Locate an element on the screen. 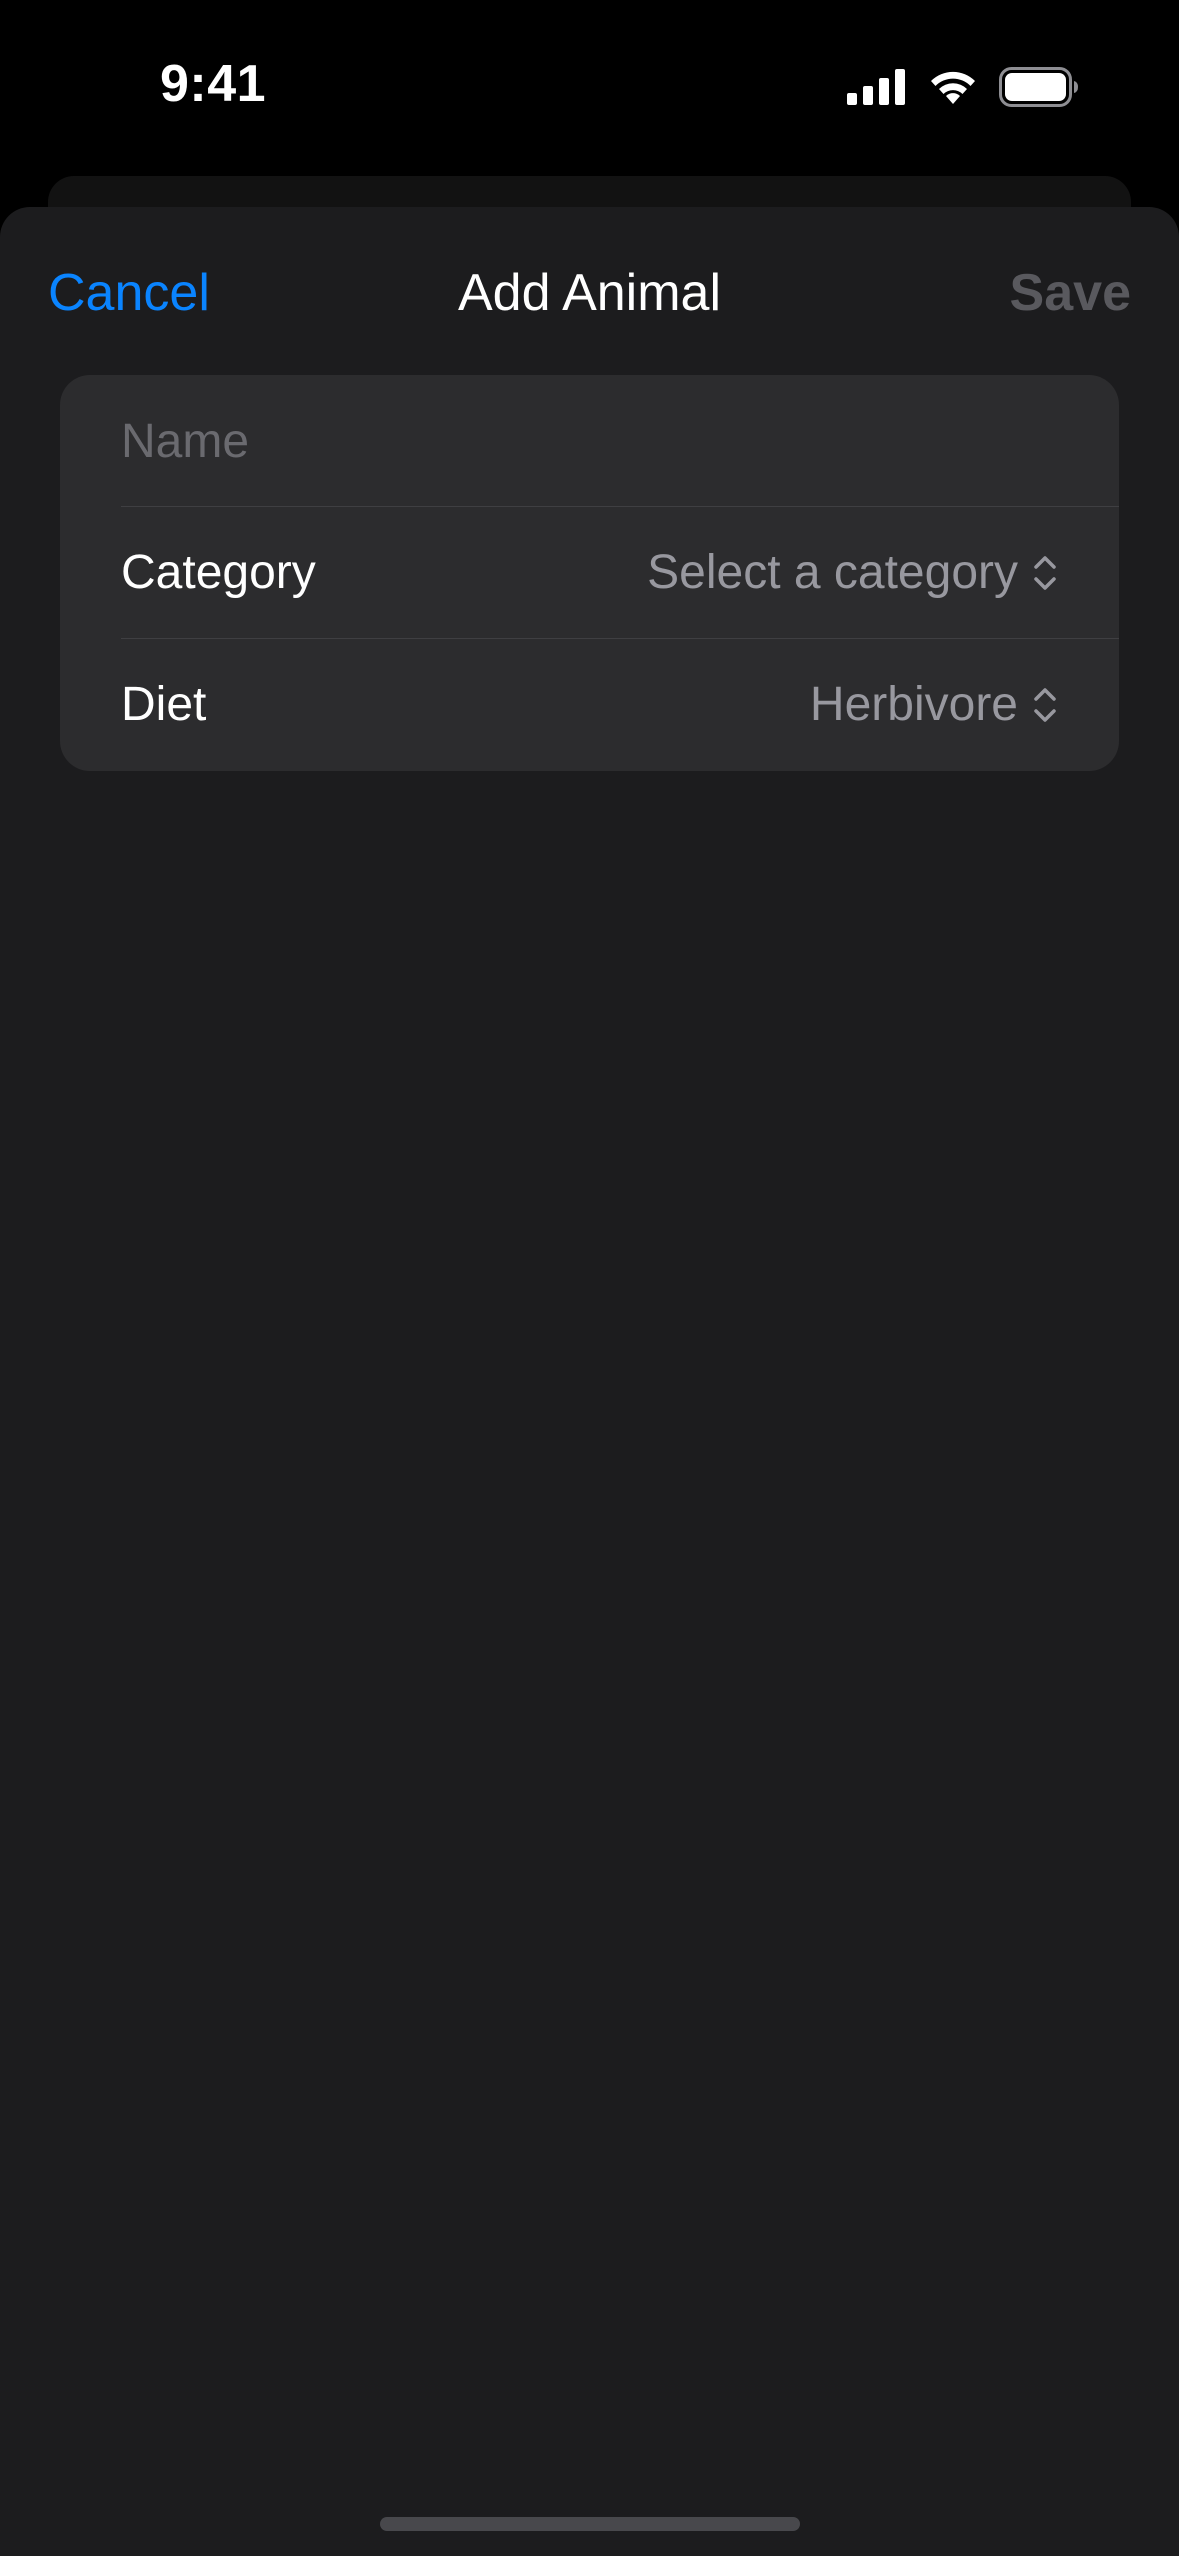 This screenshot has width=1179, height=2556. category-picker: Select a category is located at coordinates (852, 572).